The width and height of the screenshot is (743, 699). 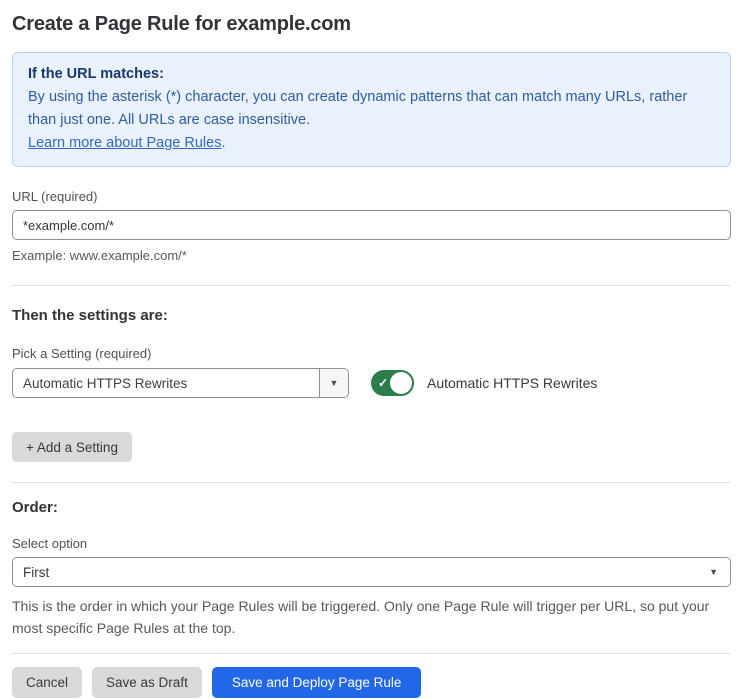 What do you see at coordinates (401, 383) in the screenshot?
I see `toggle-knob` at bounding box center [401, 383].